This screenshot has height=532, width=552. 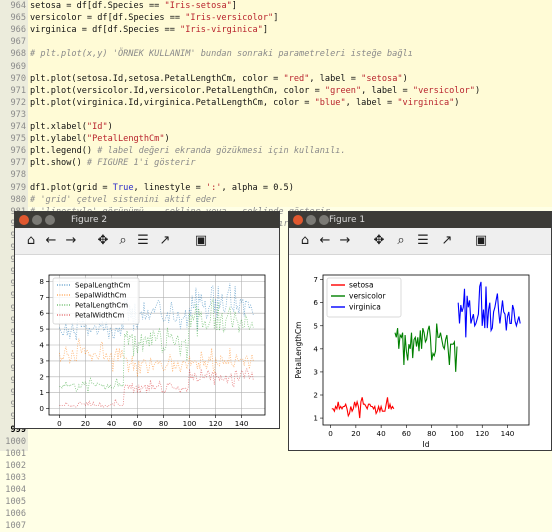 I want to click on x-tick-label: 140, so click(x=508, y=433).